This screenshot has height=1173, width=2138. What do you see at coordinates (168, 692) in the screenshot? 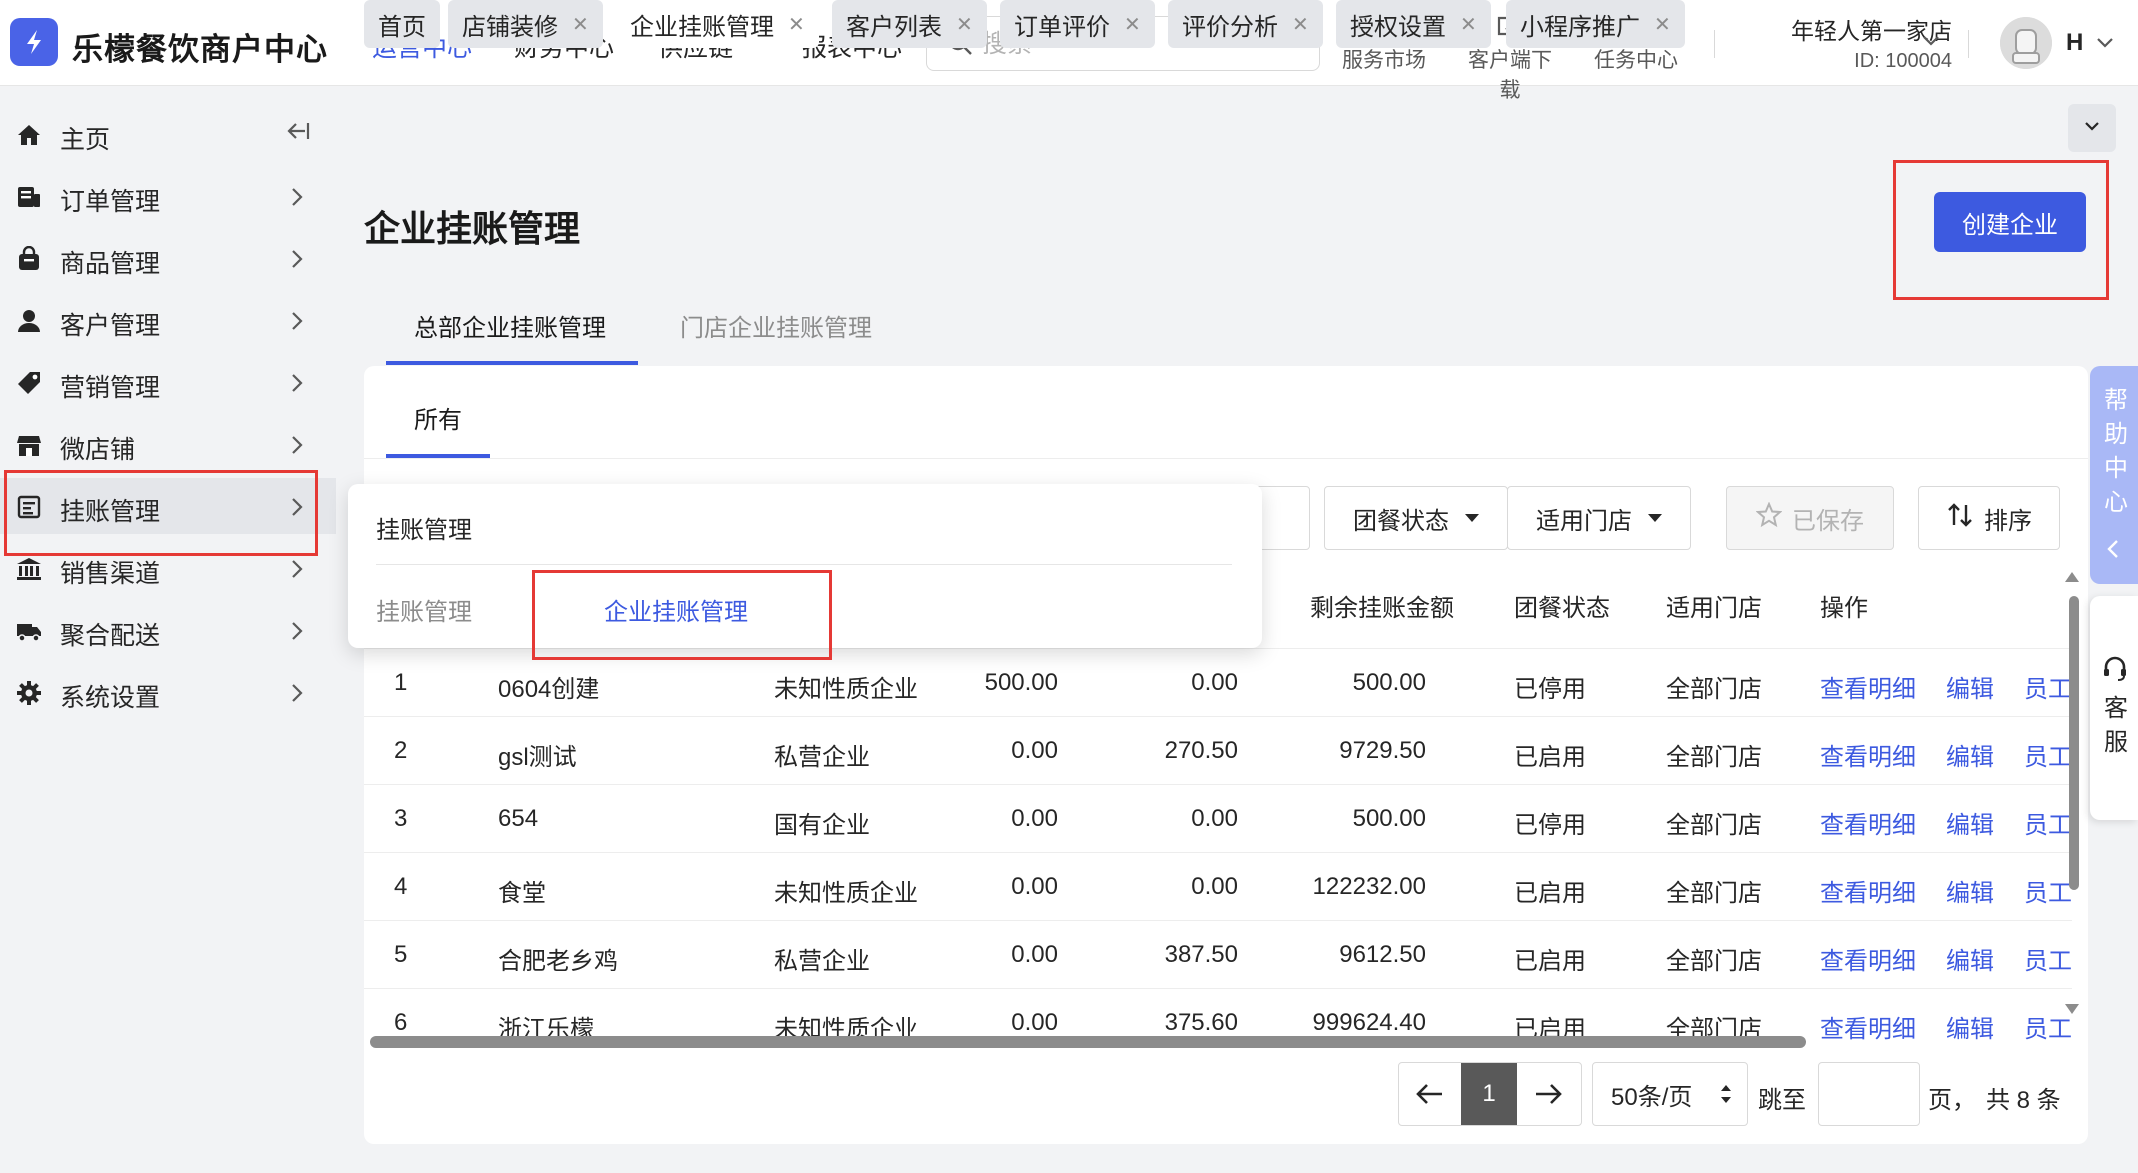
I see `sidebar-item-settings: 系统设置` at bounding box center [168, 692].